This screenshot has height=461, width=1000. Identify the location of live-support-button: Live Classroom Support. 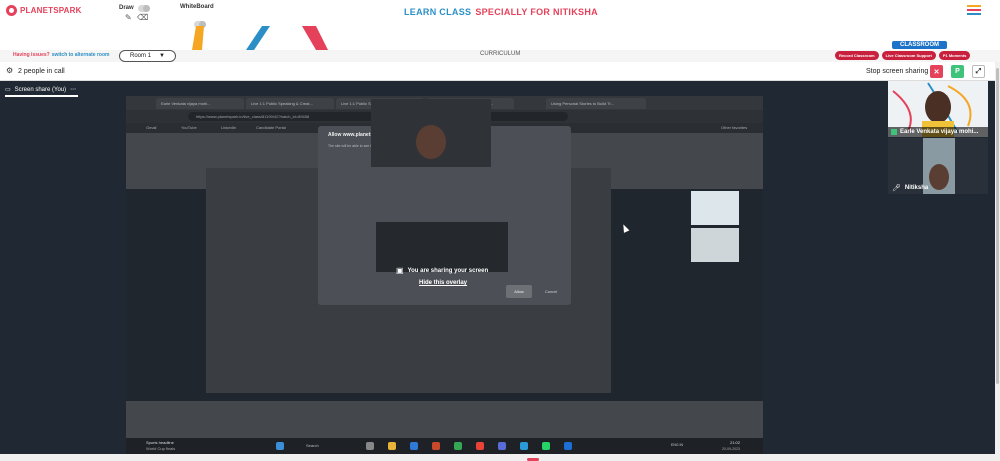
(908, 55).